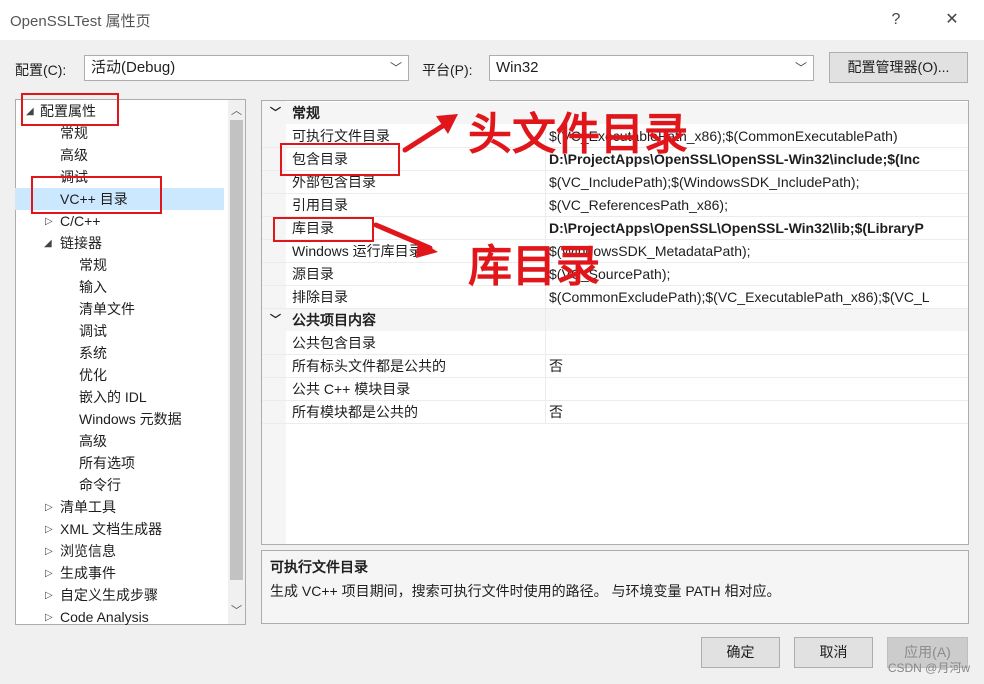  What do you see at coordinates (427, 249) in the screenshot?
I see `arrow-lib-head` at bounding box center [427, 249].